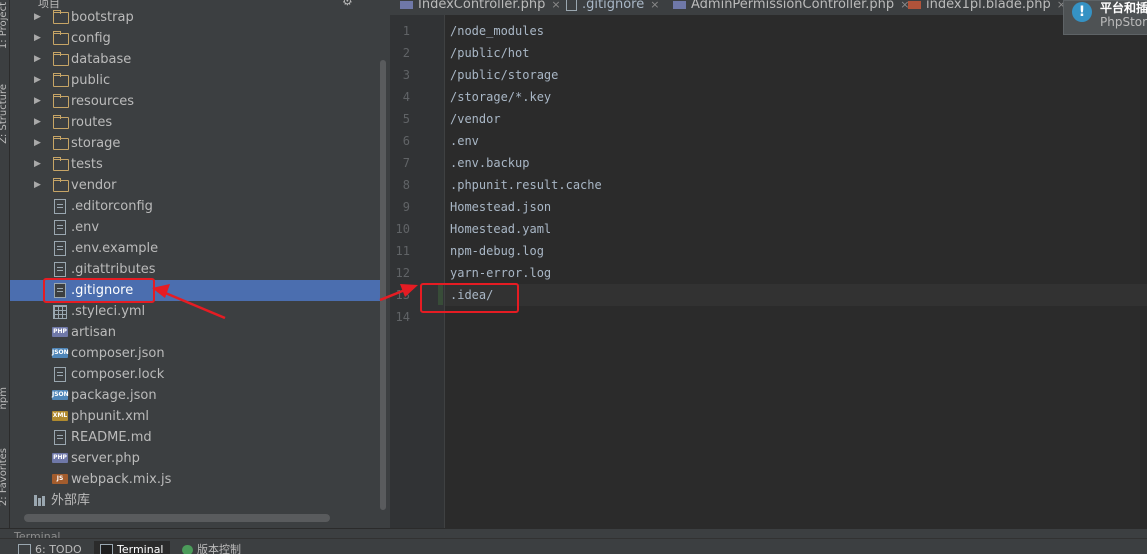  Describe the element at coordinates (398, 293) in the screenshot. I see `annotation-arrow-right` at that location.